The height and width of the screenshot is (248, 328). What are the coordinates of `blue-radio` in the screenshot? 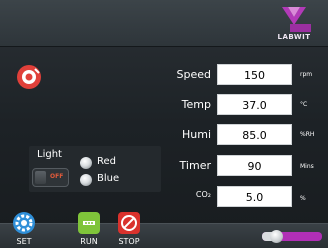 It's located at (86, 180).